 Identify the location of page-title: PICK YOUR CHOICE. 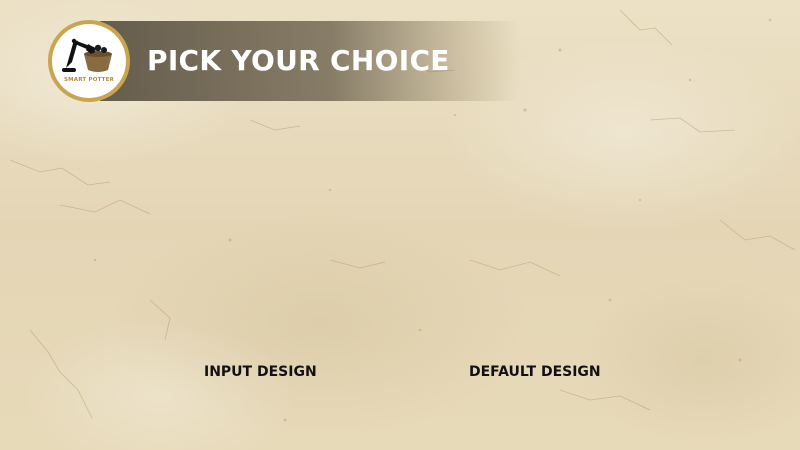
(298, 60).